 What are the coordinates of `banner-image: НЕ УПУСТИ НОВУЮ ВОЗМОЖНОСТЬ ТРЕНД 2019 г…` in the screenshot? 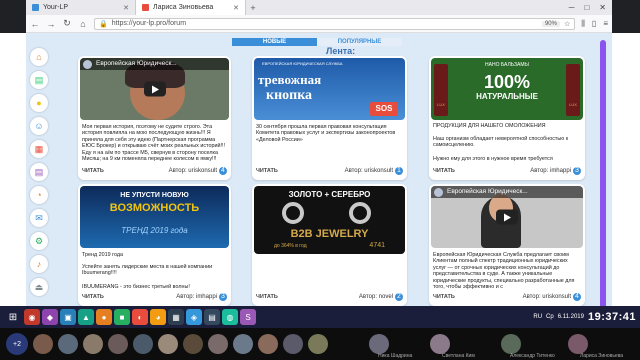 It's located at (154, 217).